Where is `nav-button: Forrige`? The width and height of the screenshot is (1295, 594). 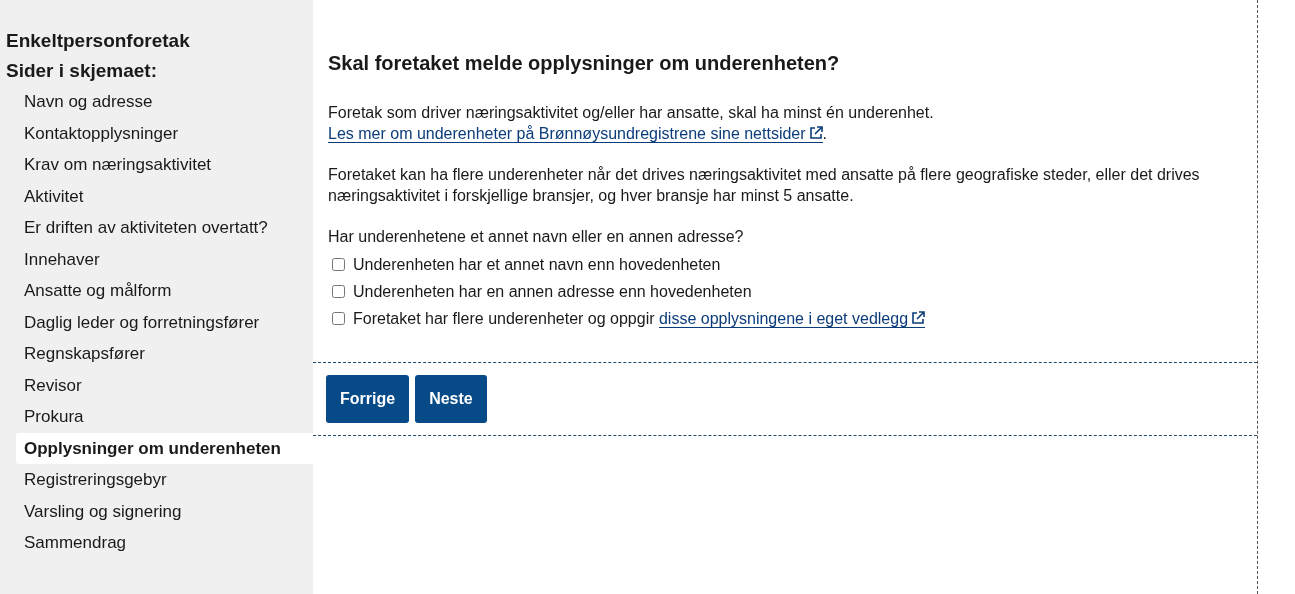 nav-button: Forrige is located at coordinates (368, 399).